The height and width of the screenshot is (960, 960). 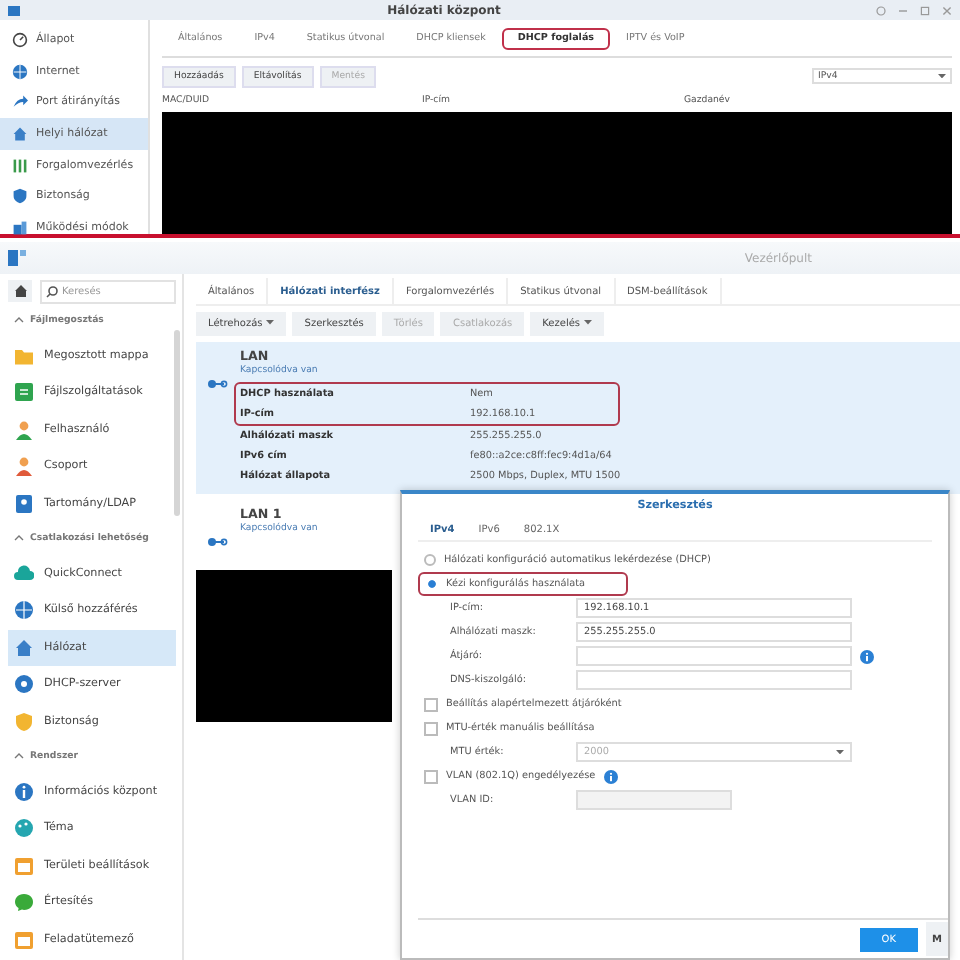 I want to click on group-icon, so click(x=24, y=466).